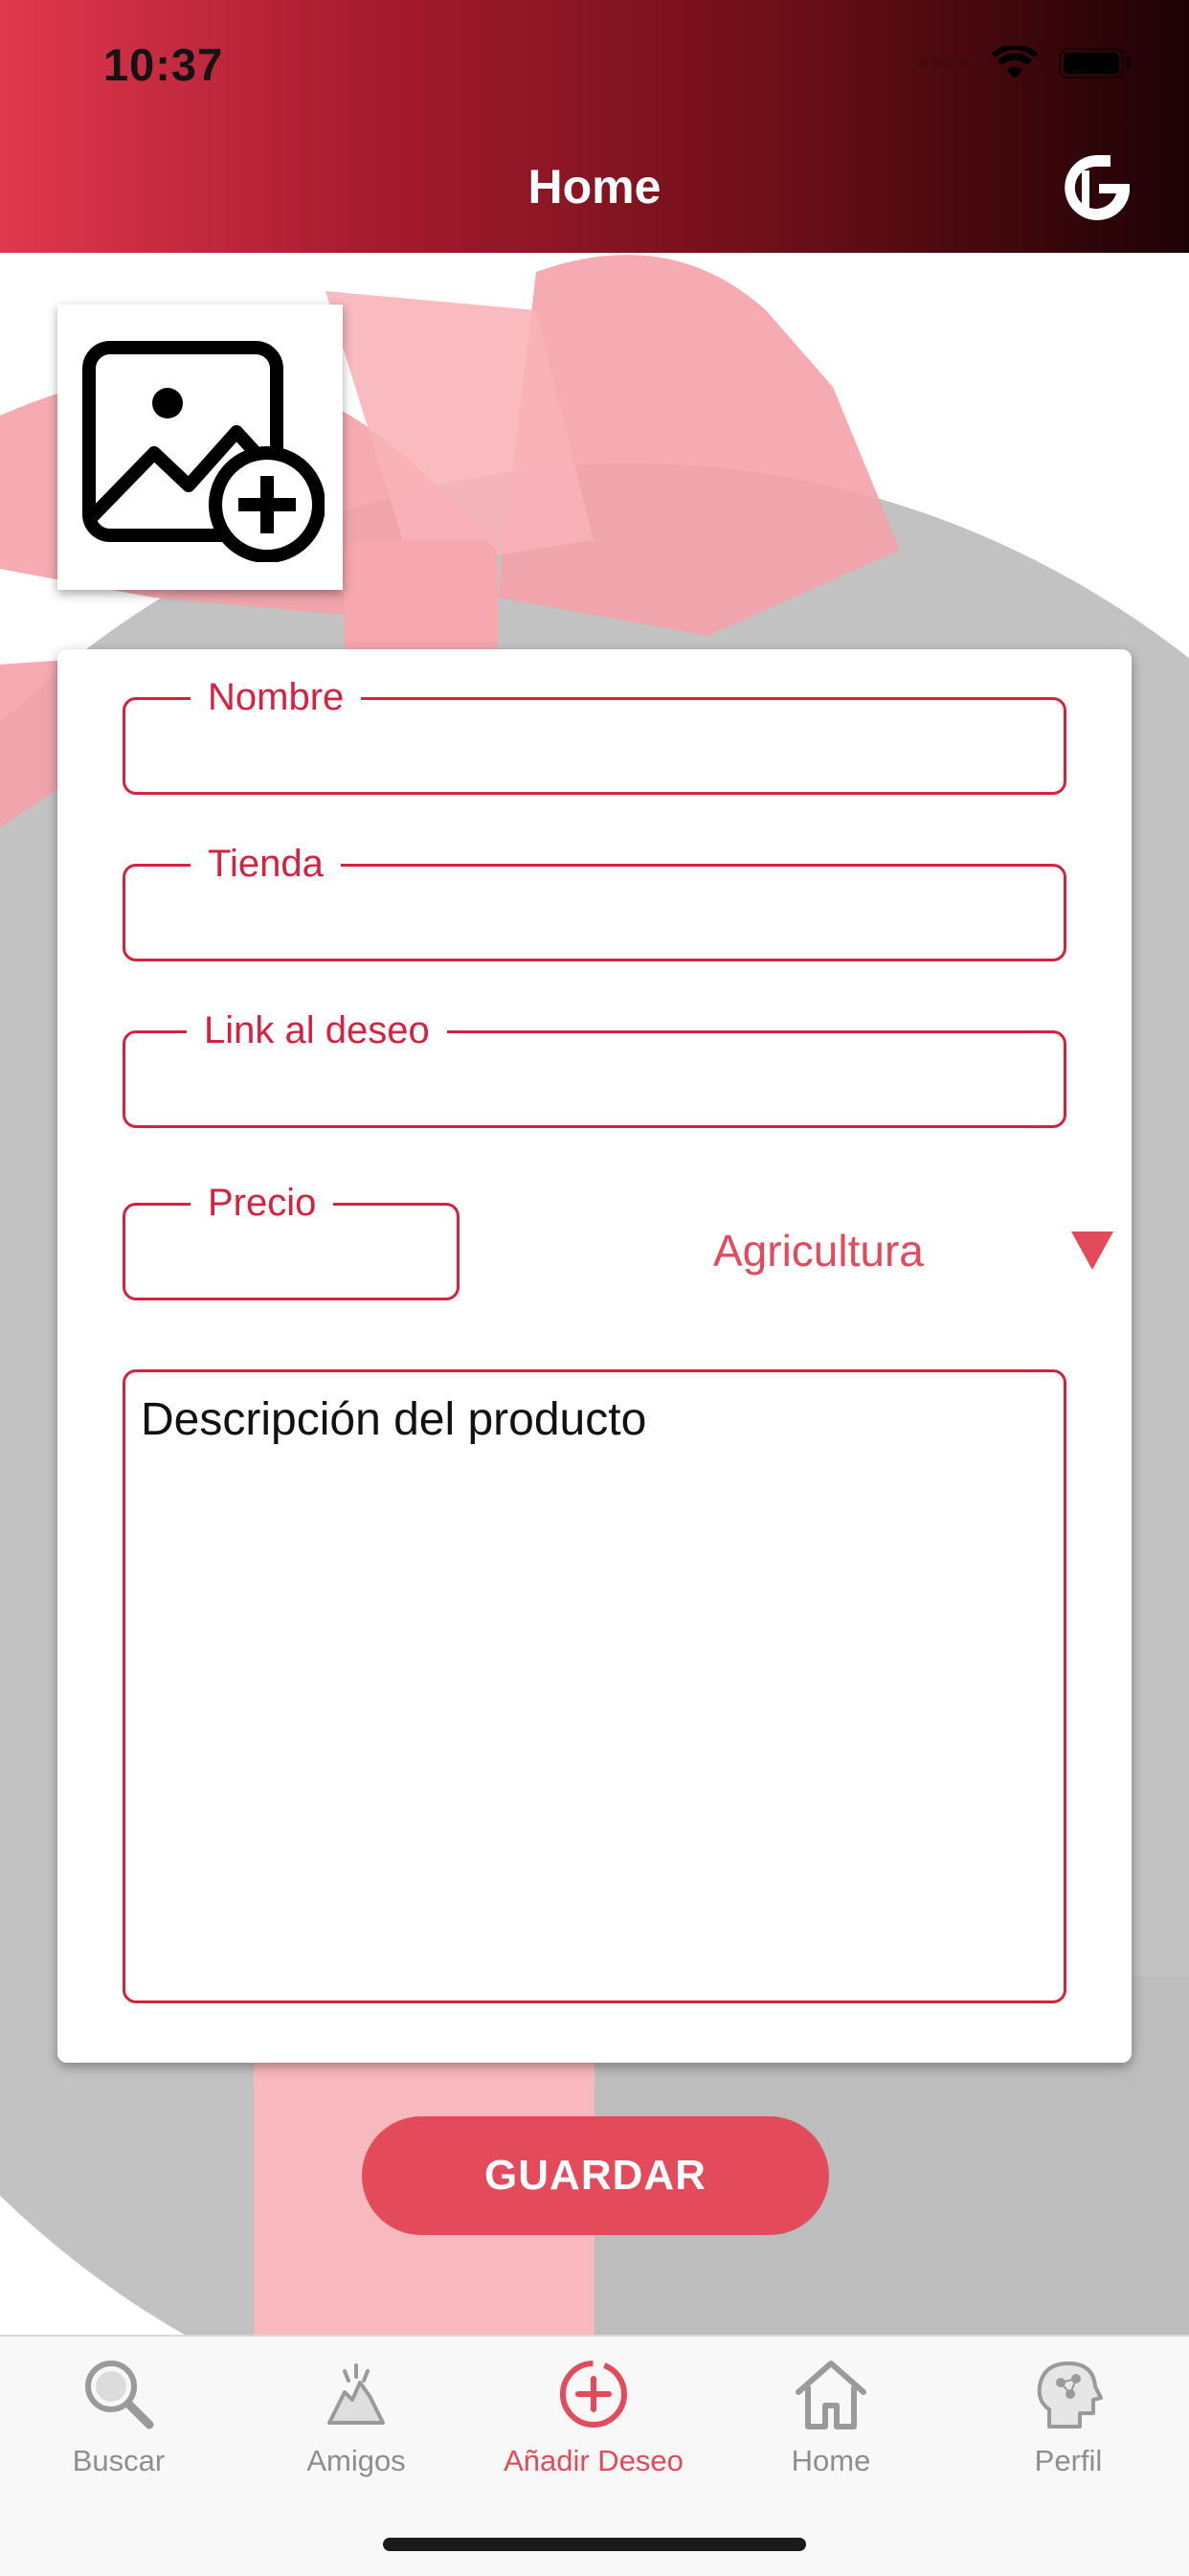 This screenshot has height=2576, width=1189. I want to click on precio-input, so click(291, 1253).